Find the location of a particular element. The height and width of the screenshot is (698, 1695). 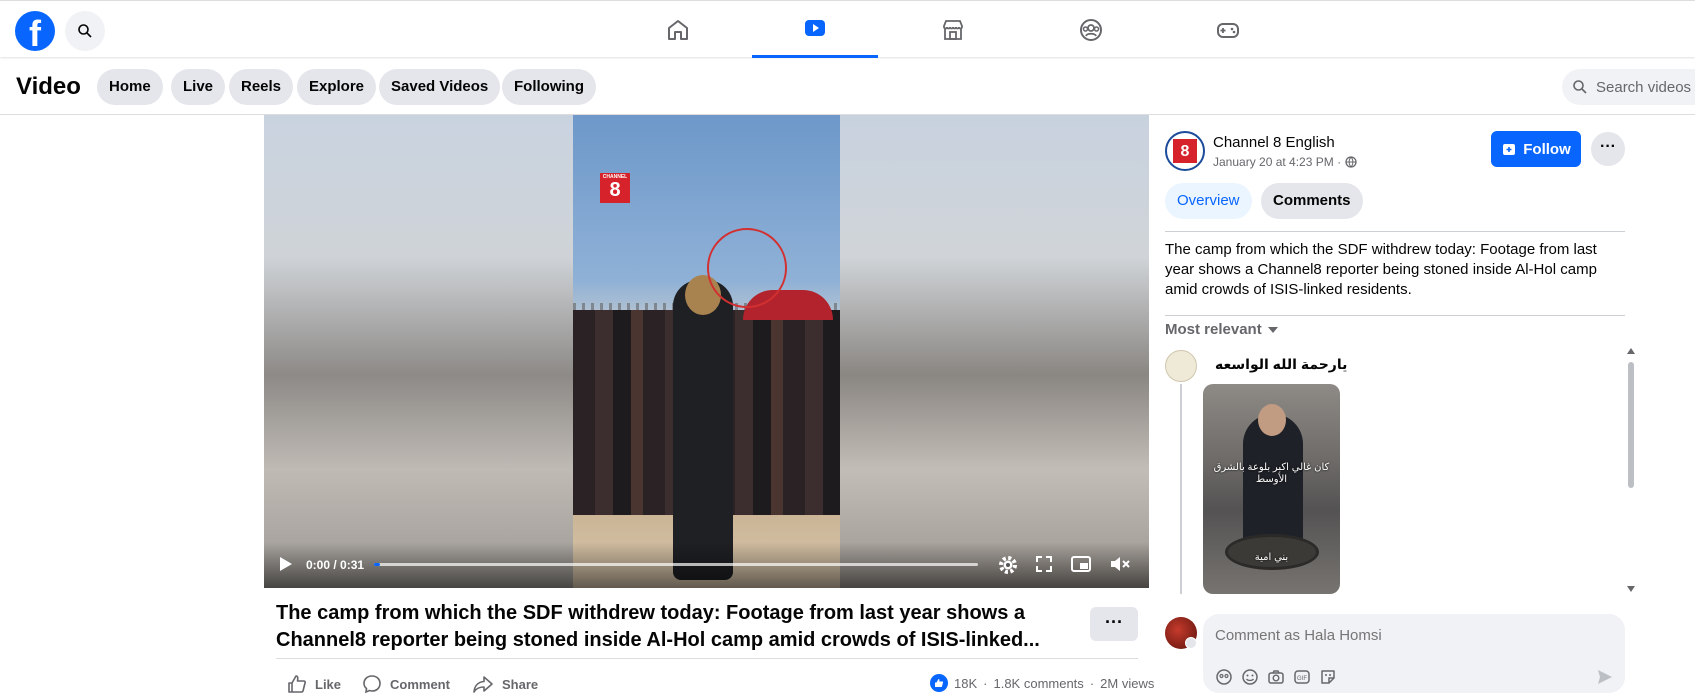

settings-gear-icon is located at coordinates (1008, 565).